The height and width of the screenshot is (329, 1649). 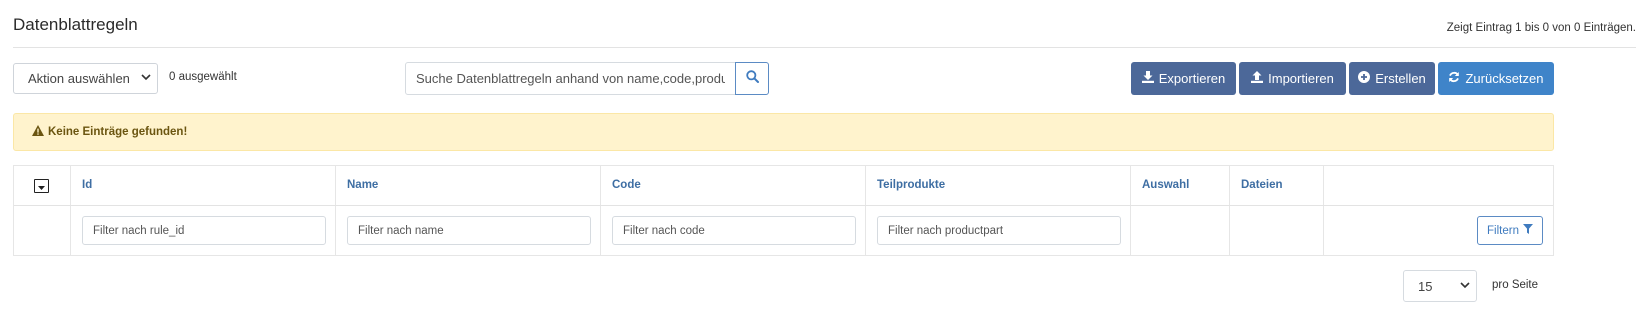 I want to click on entry-summary: Zeigt Eintrag 1 bis 0 von 0 Einträgen., so click(x=1541, y=28).